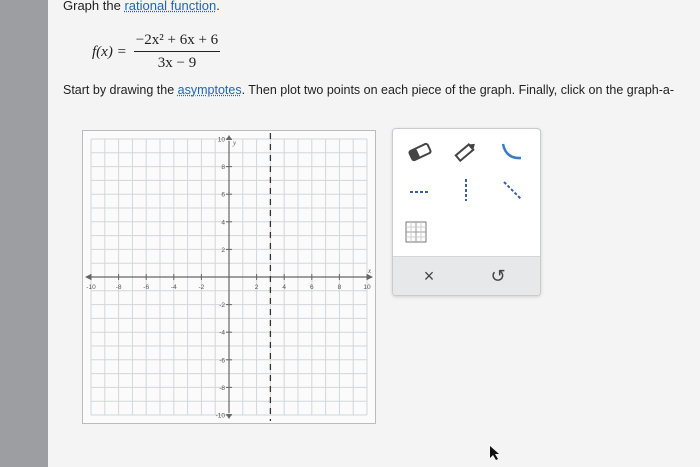  What do you see at coordinates (466, 152) in the screenshot?
I see `pencil-icon` at bounding box center [466, 152].